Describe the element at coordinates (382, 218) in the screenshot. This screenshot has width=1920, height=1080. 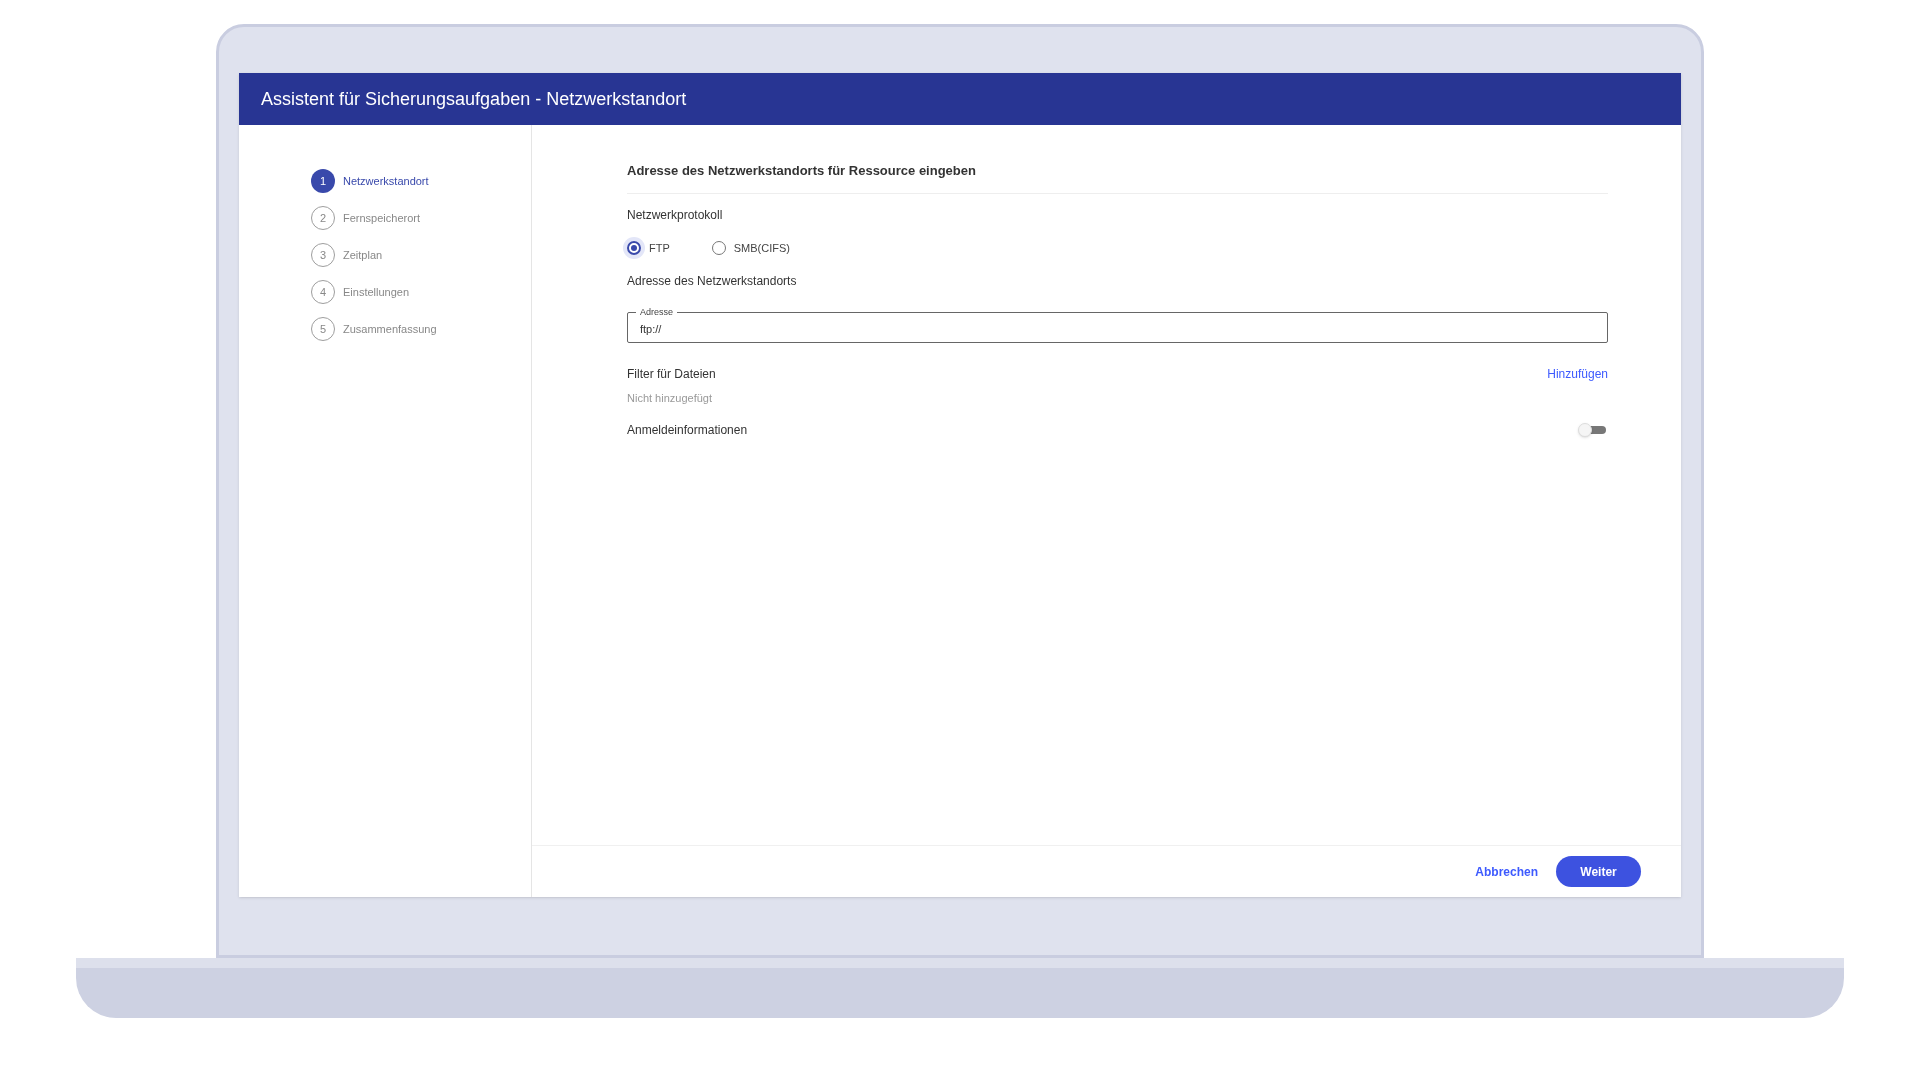
I see `step-label: Fernspeicherort` at that location.